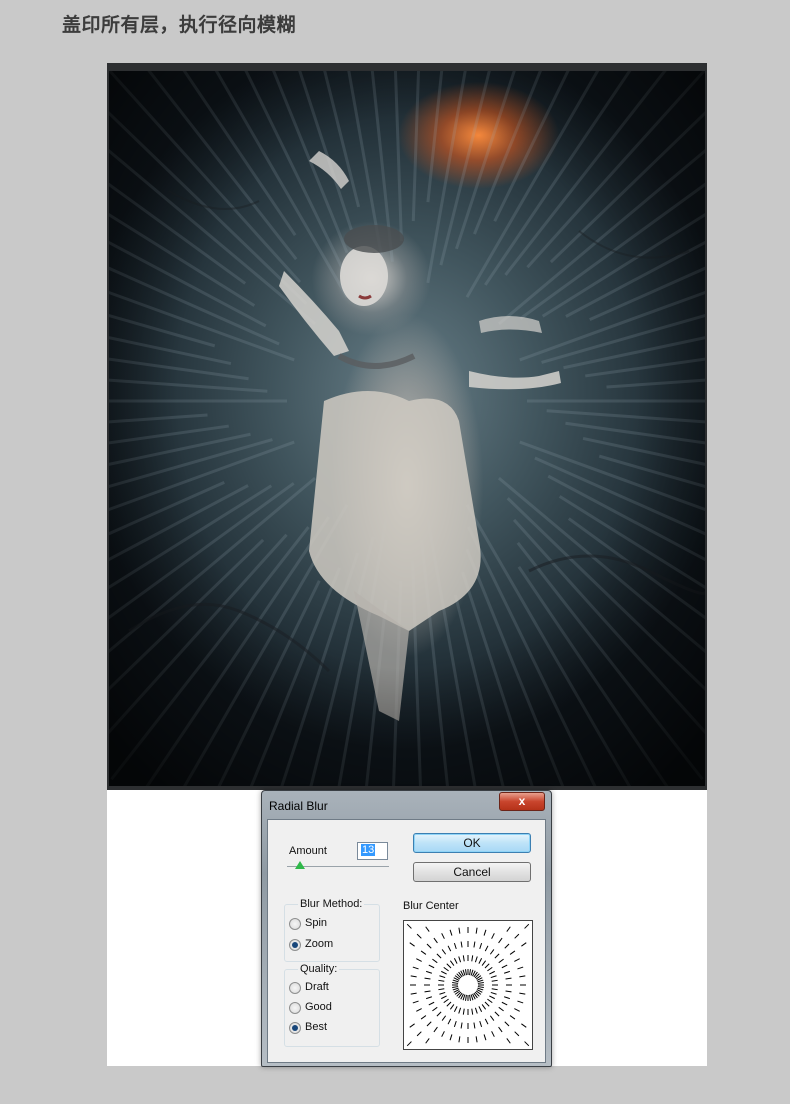  Describe the element at coordinates (308, 851) in the screenshot. I see `amount-label: Amount` at that location.